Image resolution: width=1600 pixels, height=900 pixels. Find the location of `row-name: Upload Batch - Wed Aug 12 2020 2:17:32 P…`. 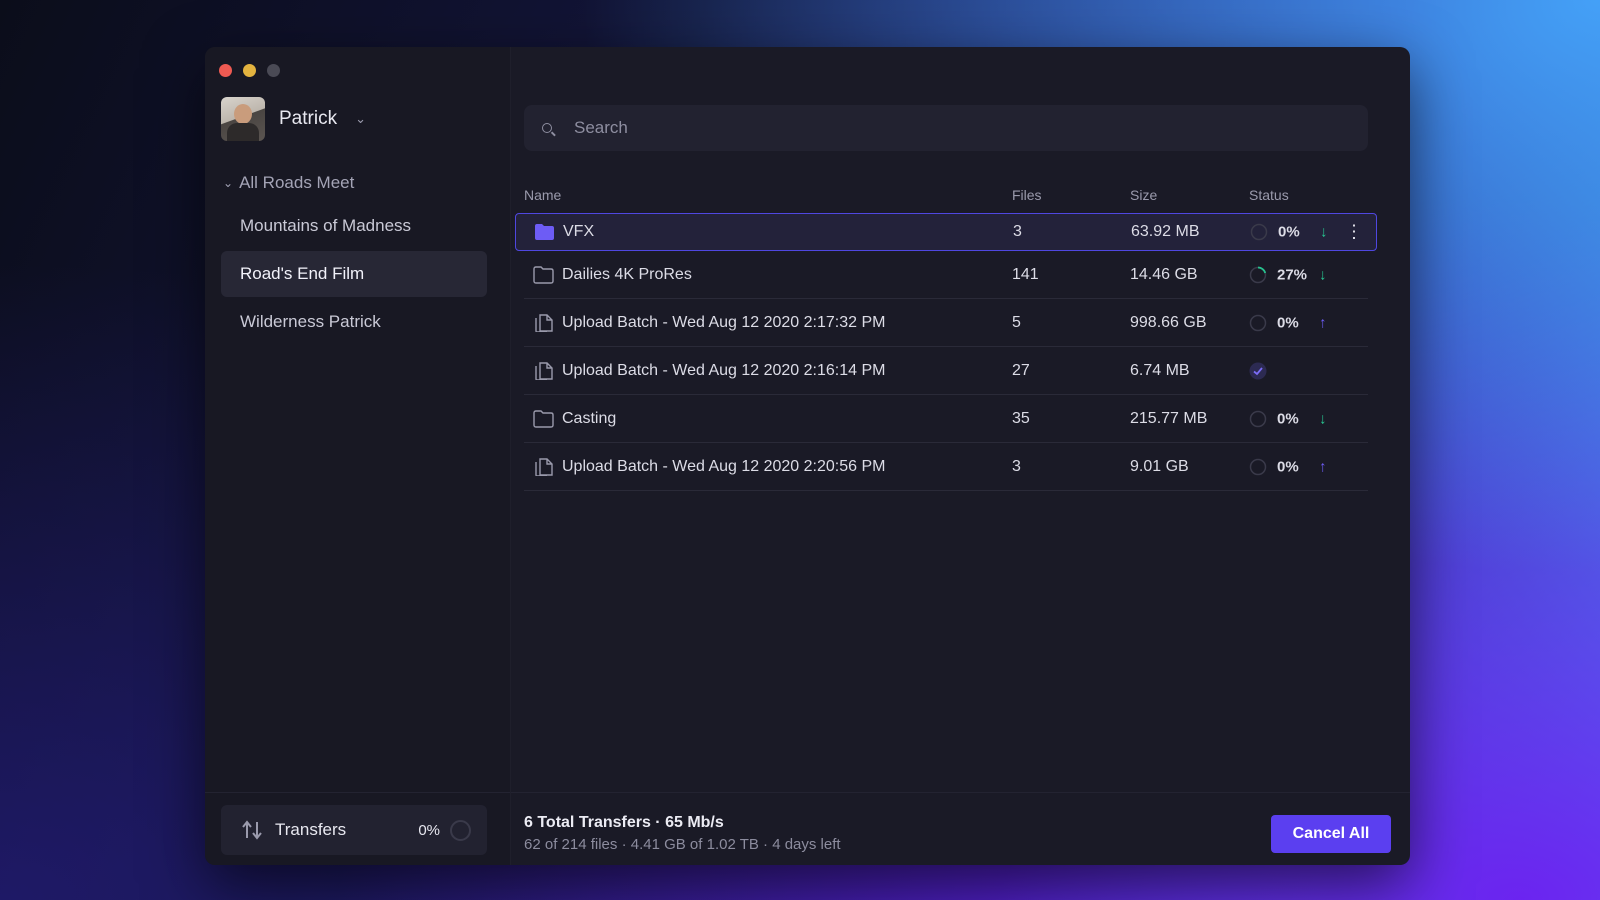

row-name: Upload Batch - Wed Aug 12 2020 2:17:32 P… is located at coordinates (724, 322).